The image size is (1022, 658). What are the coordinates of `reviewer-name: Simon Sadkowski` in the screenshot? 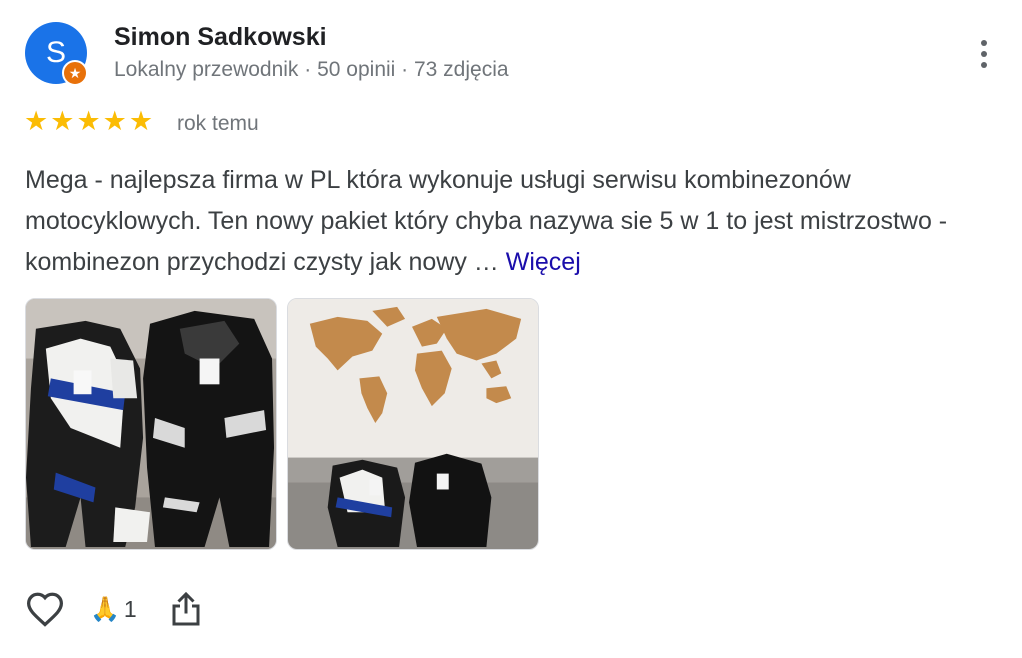 It's located at (220, 37).